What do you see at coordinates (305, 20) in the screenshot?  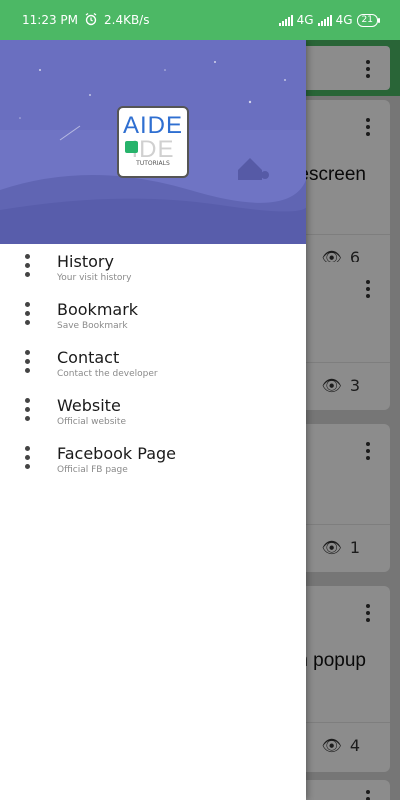 I see `network-type-1: 4G` at bounding box center [305, 20].